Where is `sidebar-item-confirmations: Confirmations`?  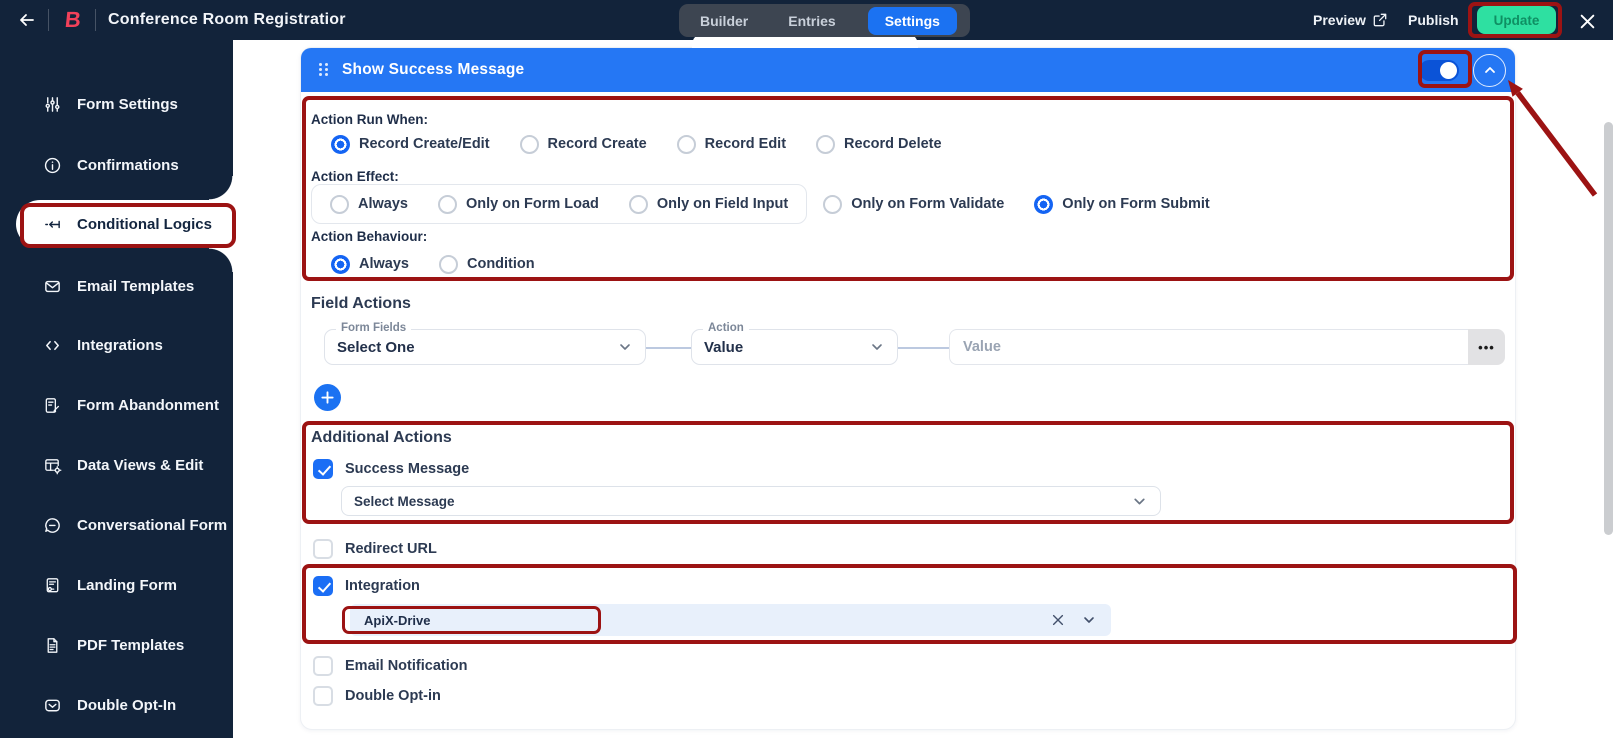
sidebar-item-confirmations: Confirmations is located at coordinates (116, 165).